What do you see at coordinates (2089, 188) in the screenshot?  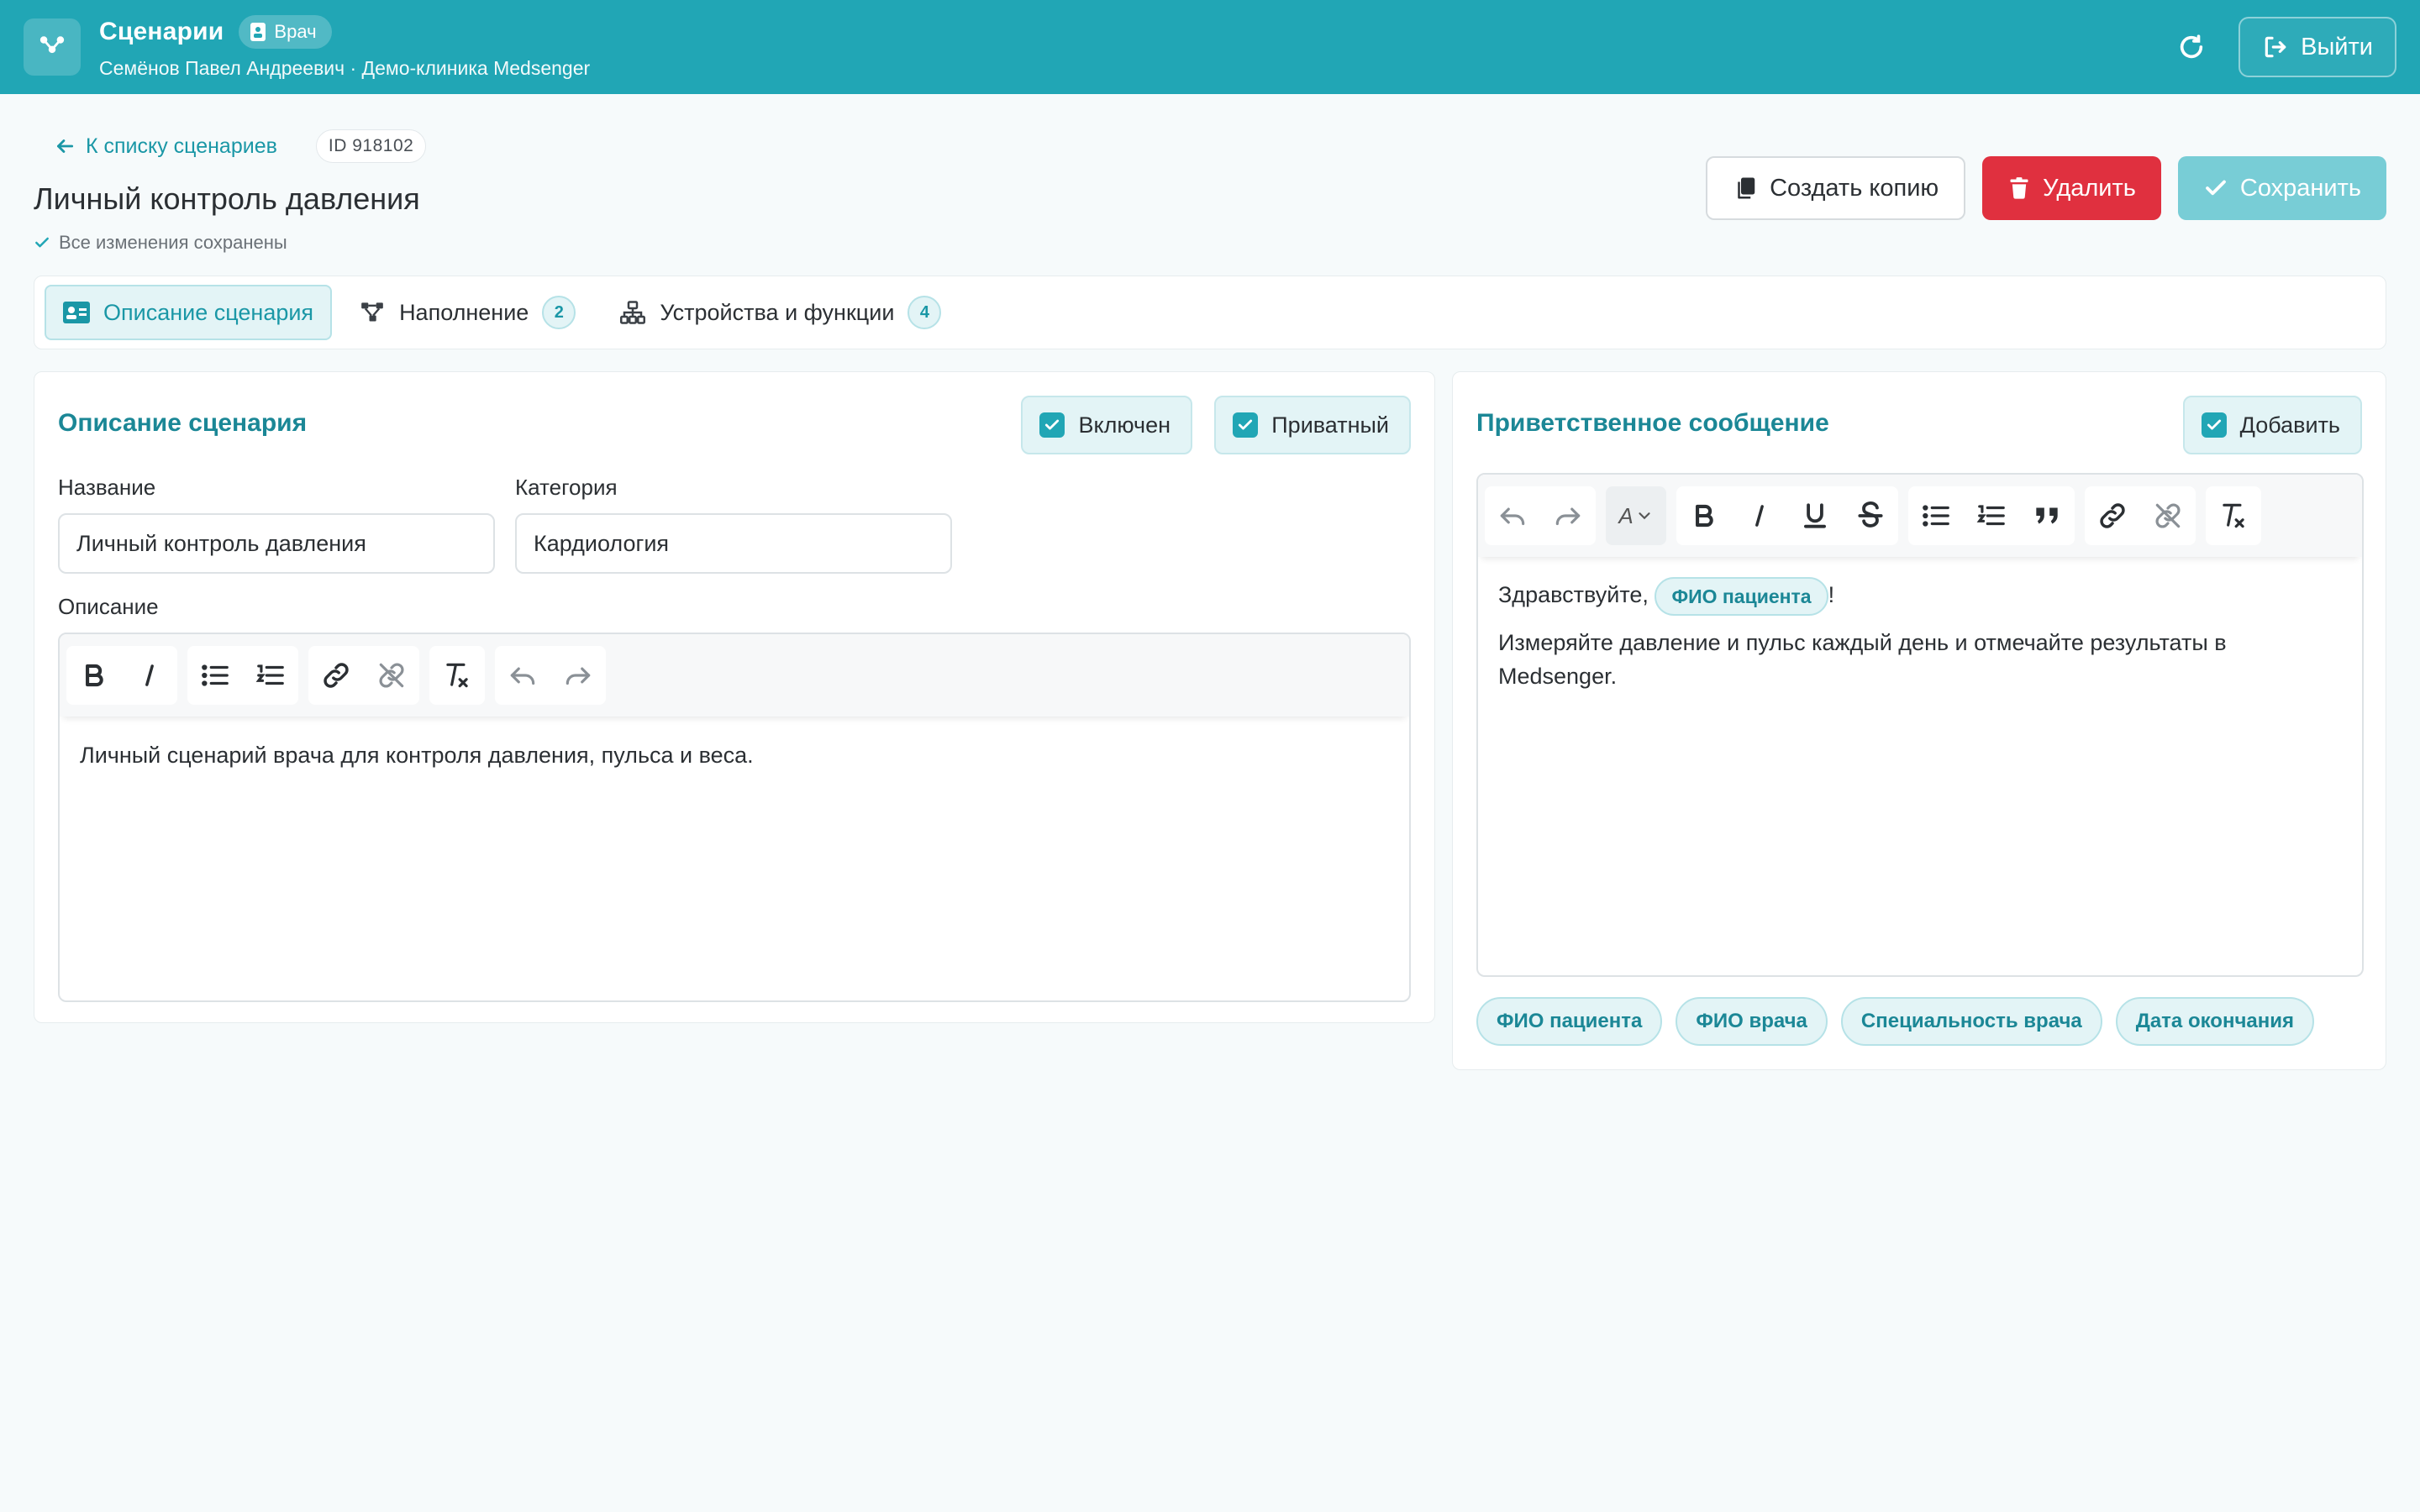 I see `delete-label: Удалить` at bounding box center [2089, 188].